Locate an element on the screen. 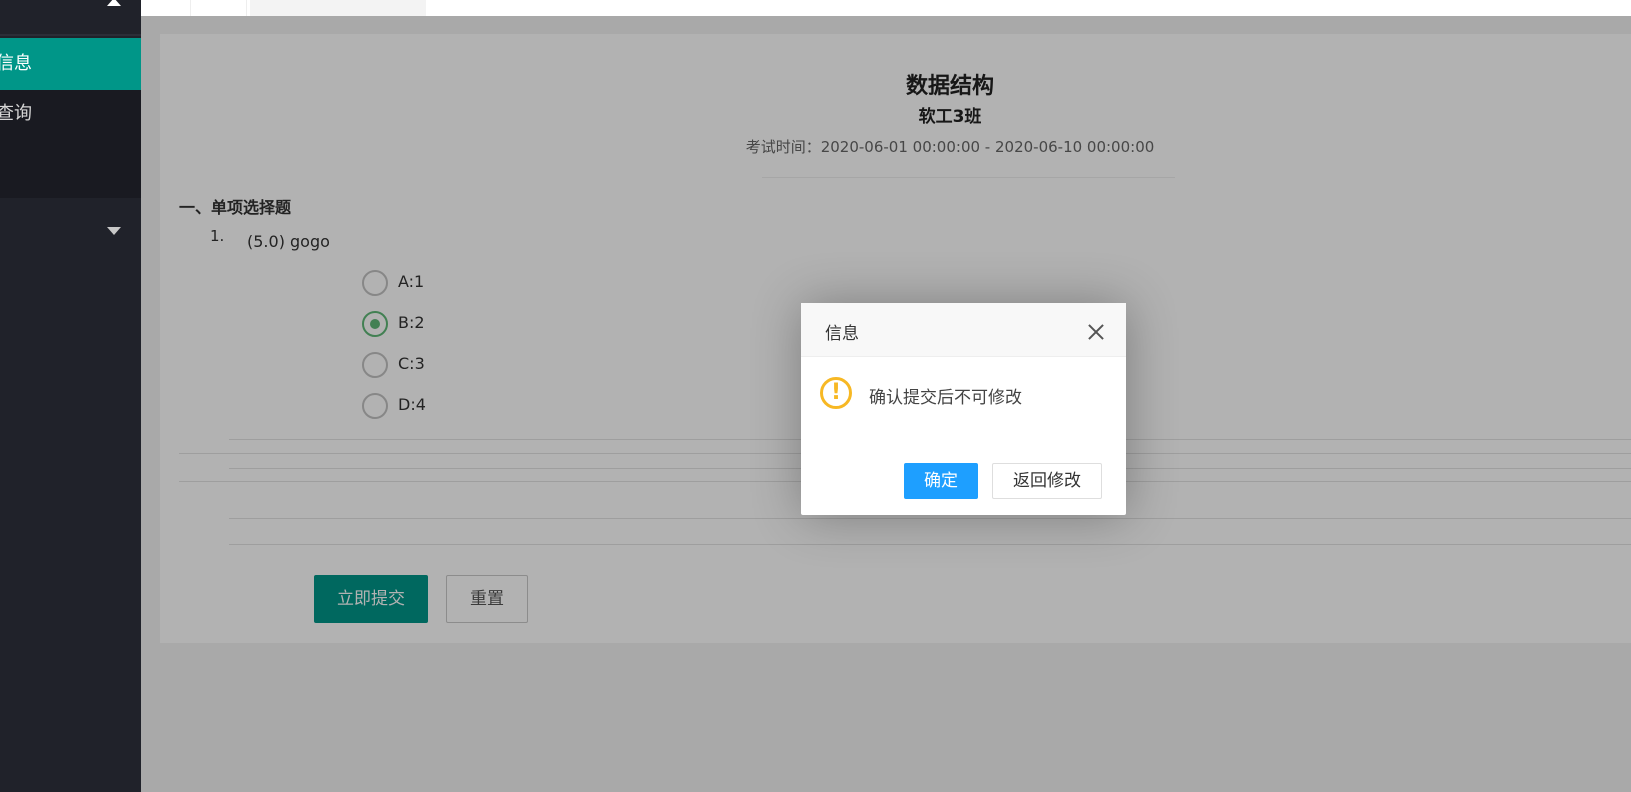  back-to-edit-button: 返回修改 is located at coordinates (1047, 481).